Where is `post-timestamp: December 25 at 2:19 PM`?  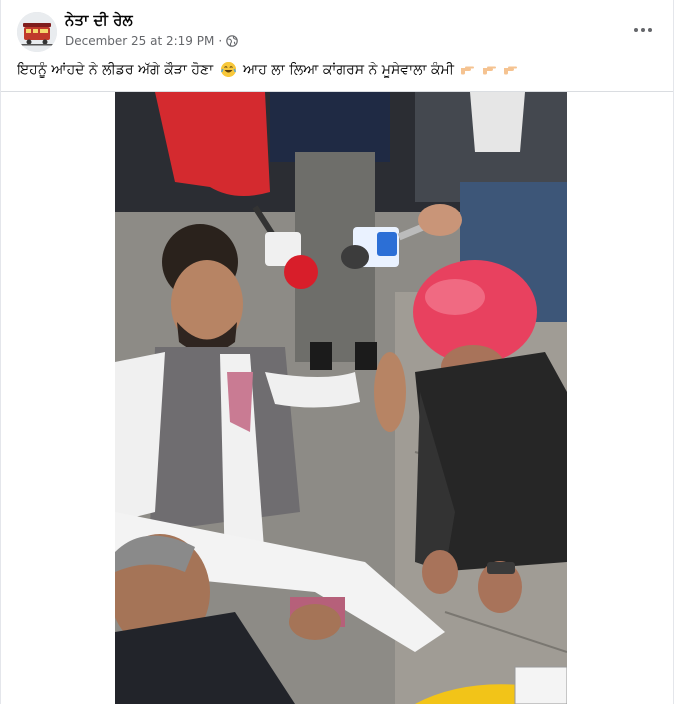
post-timestamp: December 25 at 2:19 PM is located at coordinates (139, 41).